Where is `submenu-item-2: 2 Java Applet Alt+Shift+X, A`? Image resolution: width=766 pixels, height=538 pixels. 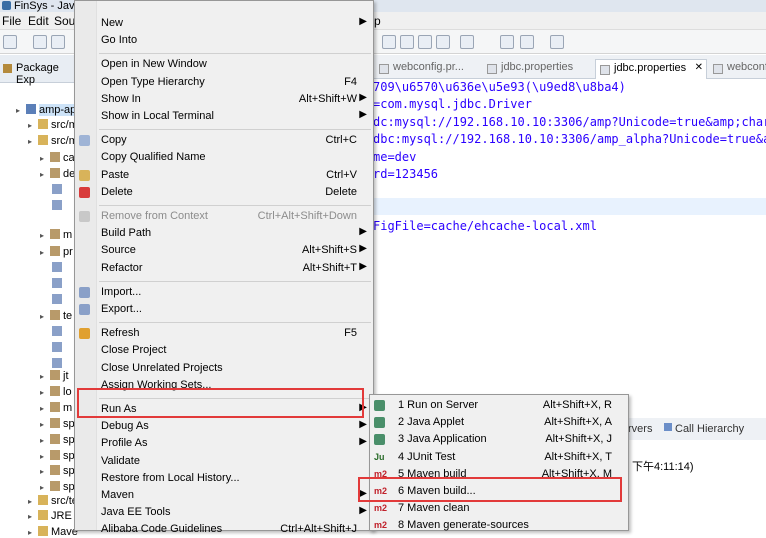 submenu-item-2: 2 Java Applet Alt+Shift+X, A is located at coordinates (499, 422).